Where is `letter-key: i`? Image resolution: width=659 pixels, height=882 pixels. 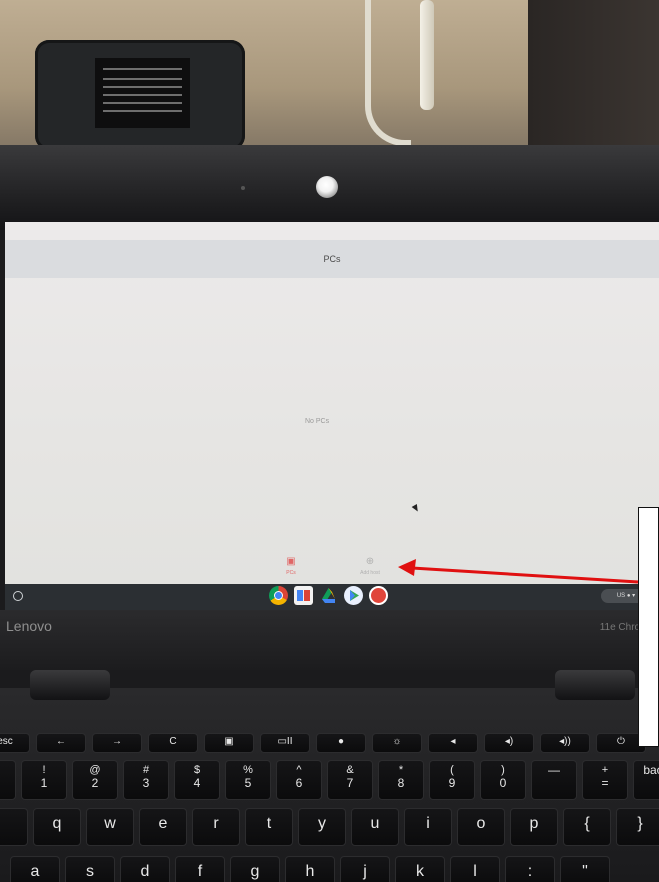
letter-key: i is located at coordinates (428, 827).